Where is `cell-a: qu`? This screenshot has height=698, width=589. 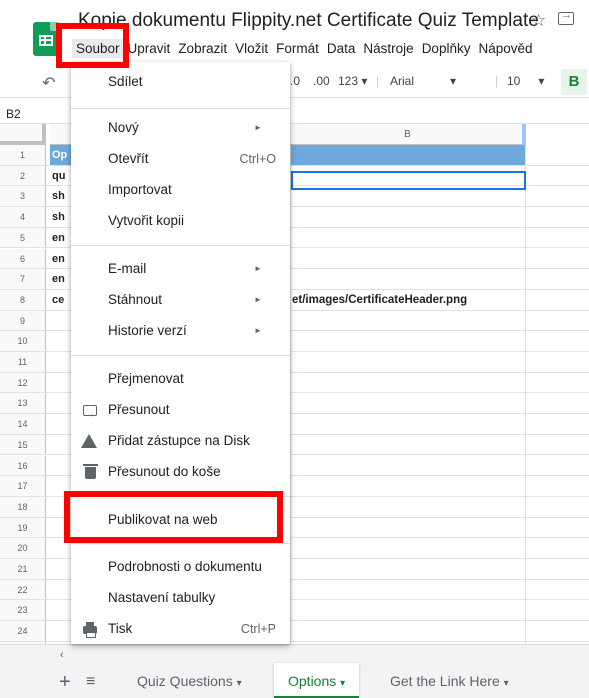 cell-a: qu is located at coordinates (58, 176).